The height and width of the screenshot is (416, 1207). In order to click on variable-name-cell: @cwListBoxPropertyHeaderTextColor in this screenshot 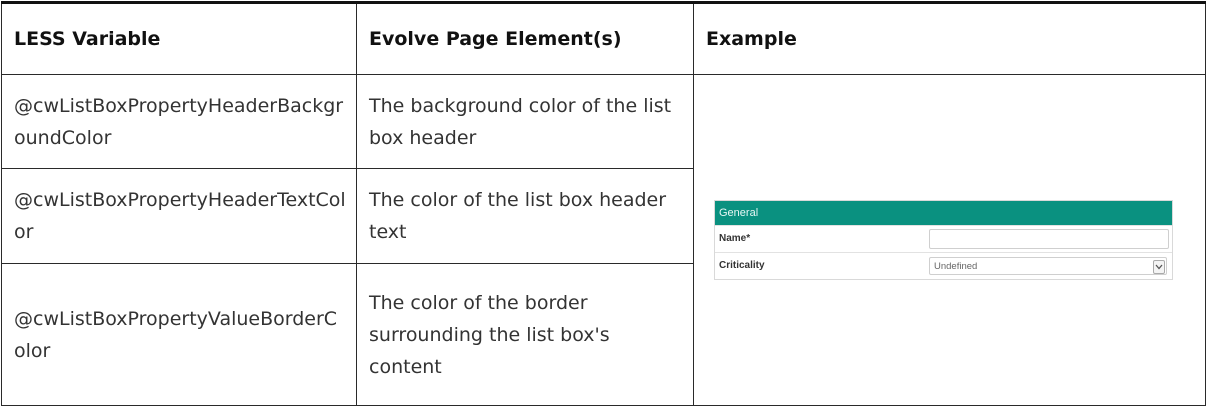, I will do `click(179, 216)`.